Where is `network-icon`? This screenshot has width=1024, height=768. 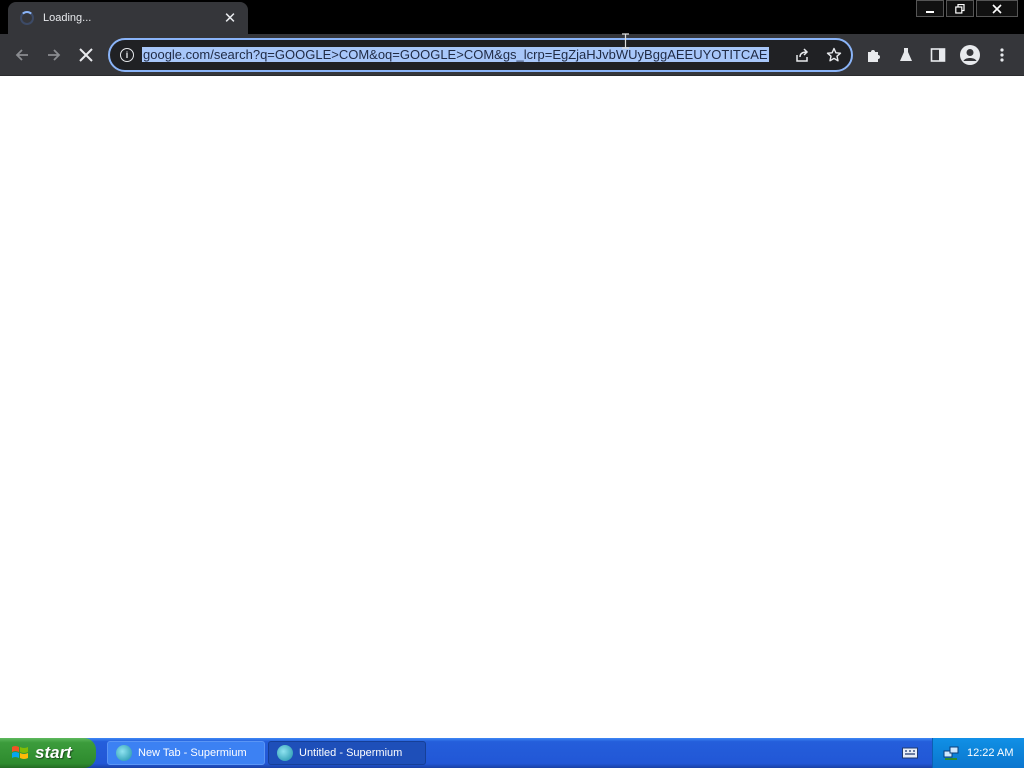
network-icon is located at coordinates (951, 753).